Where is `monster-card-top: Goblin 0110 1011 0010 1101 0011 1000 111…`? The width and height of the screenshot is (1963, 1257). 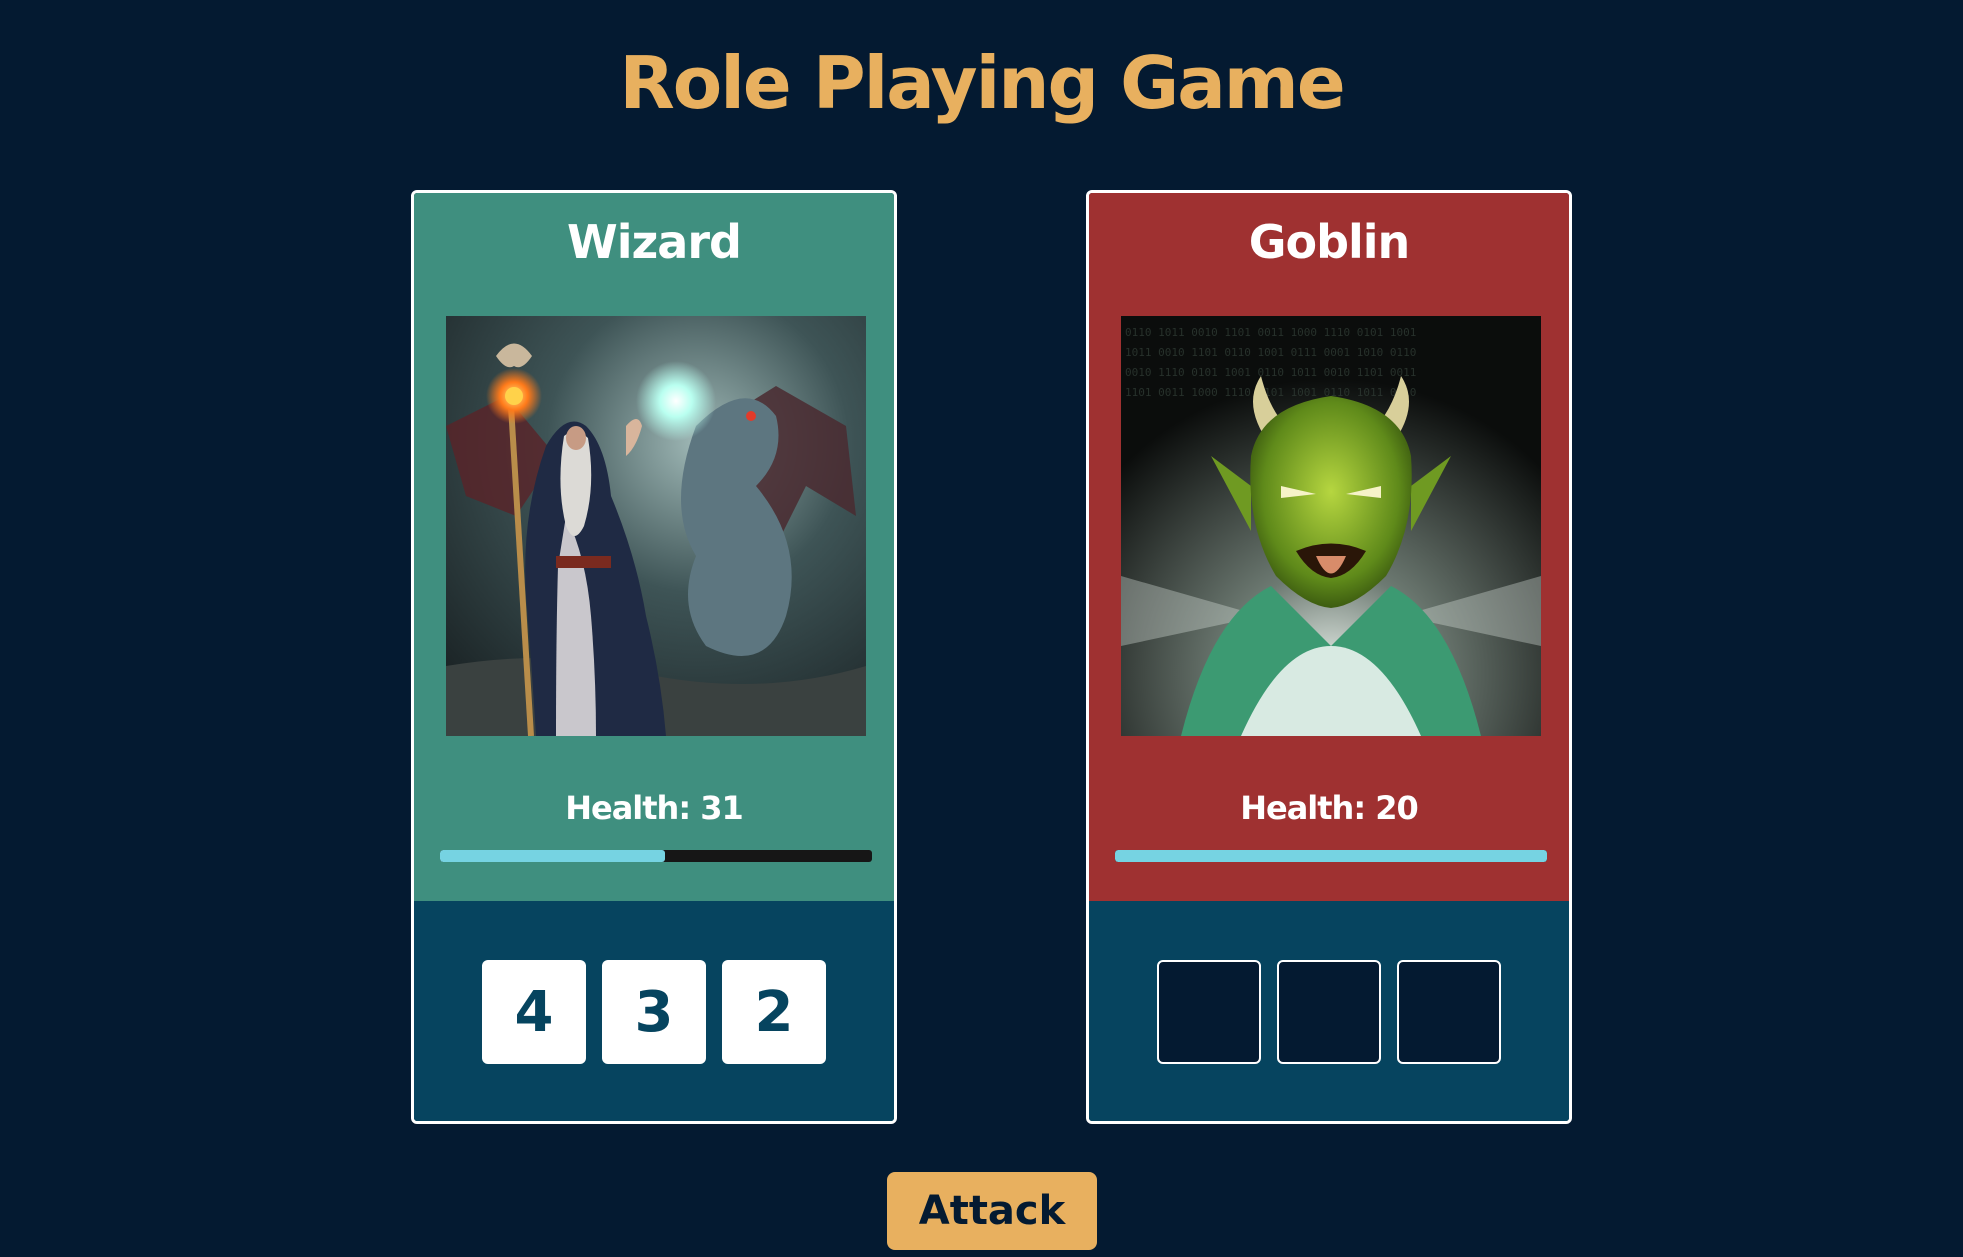 monster-card-top: Goblin 0110 1011 0010 1101 0011 1000 111… is located at coordinates (1329, 547).